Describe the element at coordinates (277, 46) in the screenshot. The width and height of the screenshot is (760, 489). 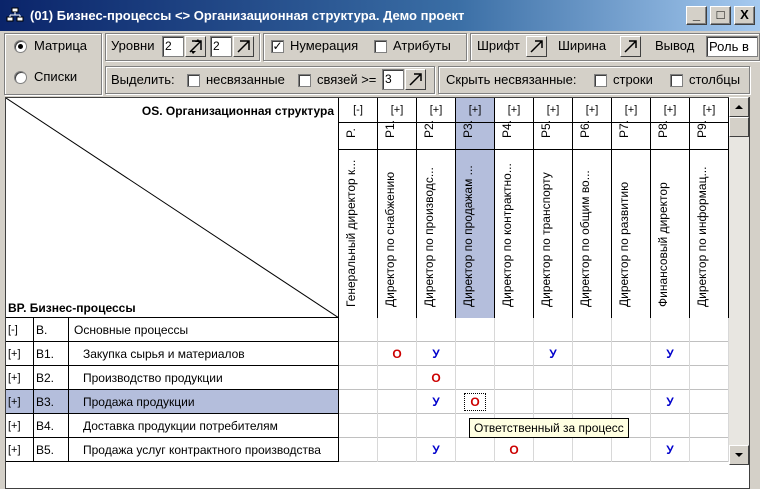
I see `numbering-checkbox: ✓` at that location.